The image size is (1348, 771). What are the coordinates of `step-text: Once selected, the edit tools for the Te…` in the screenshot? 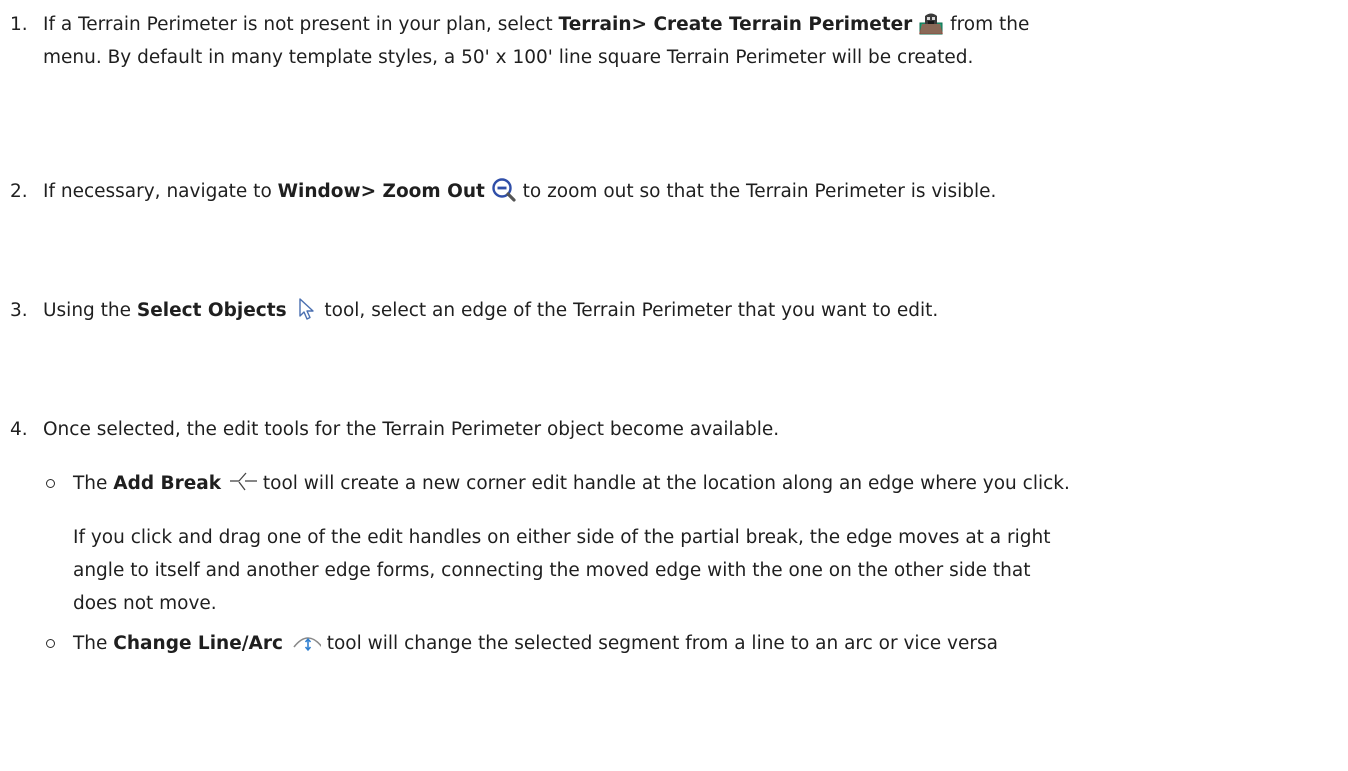 It's located at (411, 429).